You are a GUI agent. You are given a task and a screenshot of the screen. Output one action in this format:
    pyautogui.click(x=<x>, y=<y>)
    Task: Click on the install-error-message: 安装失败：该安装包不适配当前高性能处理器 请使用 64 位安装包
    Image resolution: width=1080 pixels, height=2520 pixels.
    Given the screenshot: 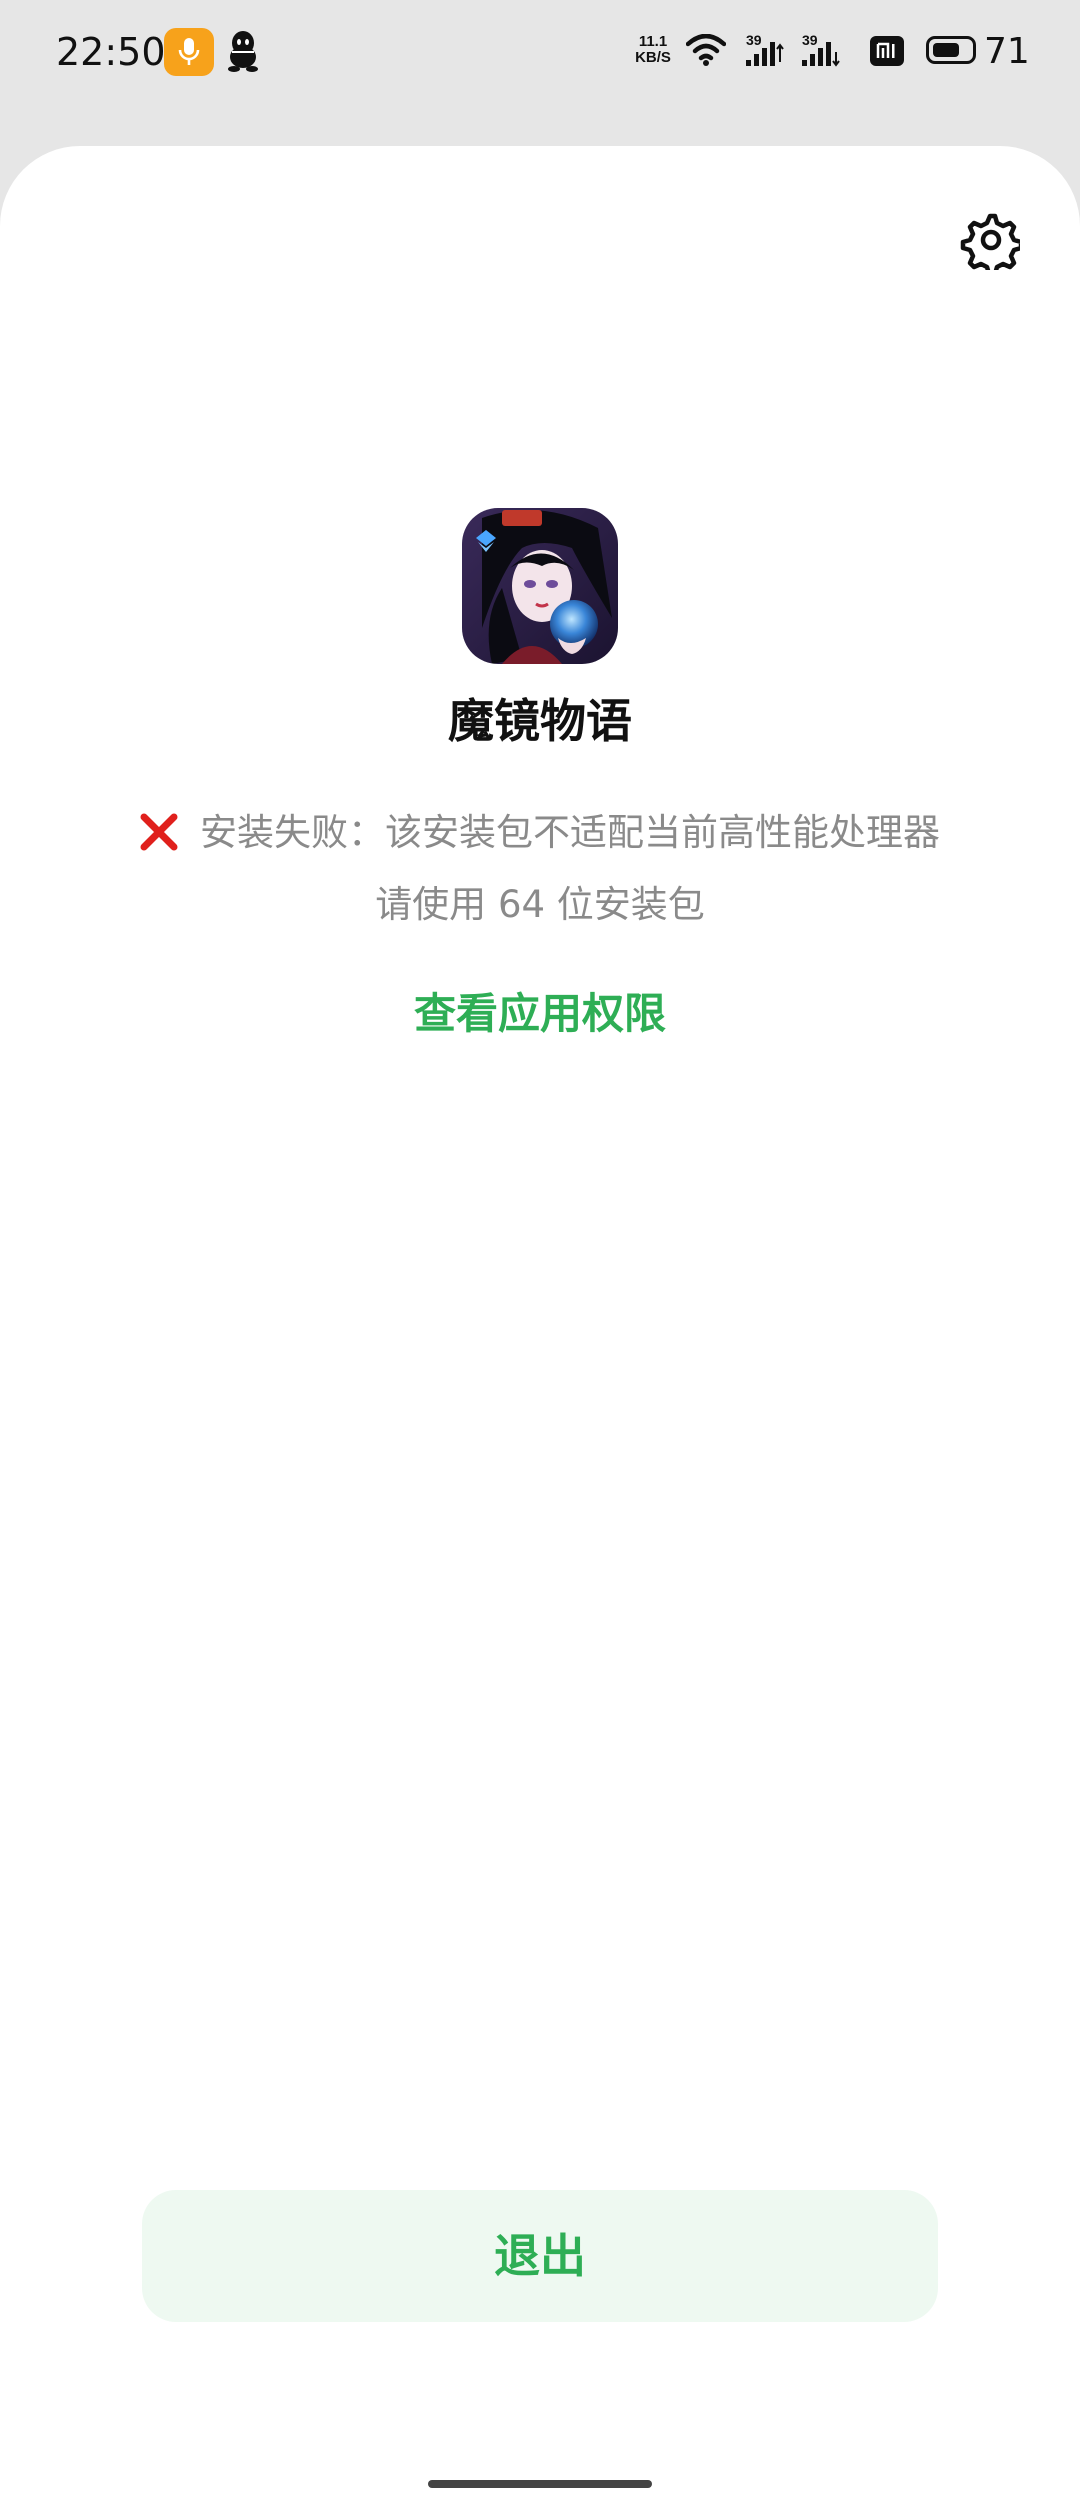 What is the action you would take?
    pyautogui.click(x=540, y=869)
    